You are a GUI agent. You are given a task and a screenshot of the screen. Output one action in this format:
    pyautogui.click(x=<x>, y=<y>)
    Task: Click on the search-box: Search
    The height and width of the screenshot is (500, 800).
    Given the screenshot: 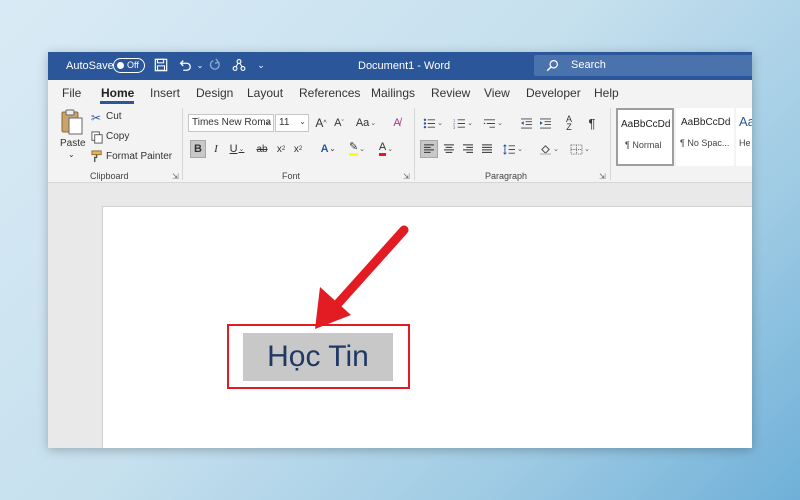 What is the action you would take?
    pyautogui.click(x=643, y=65)
    